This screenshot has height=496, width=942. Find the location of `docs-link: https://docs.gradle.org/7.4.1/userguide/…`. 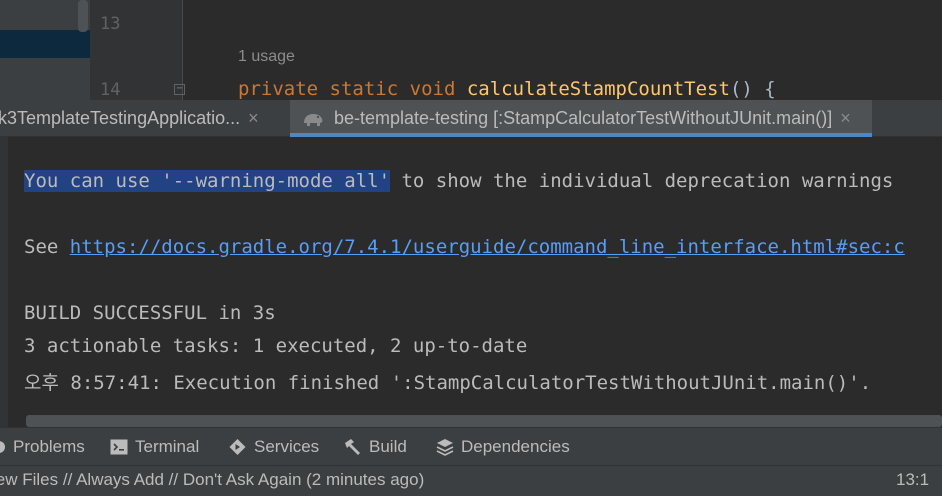

docs-link: https://docs.gradle.org/7.4.1/userguide/… is located at coordinates (487, 247).